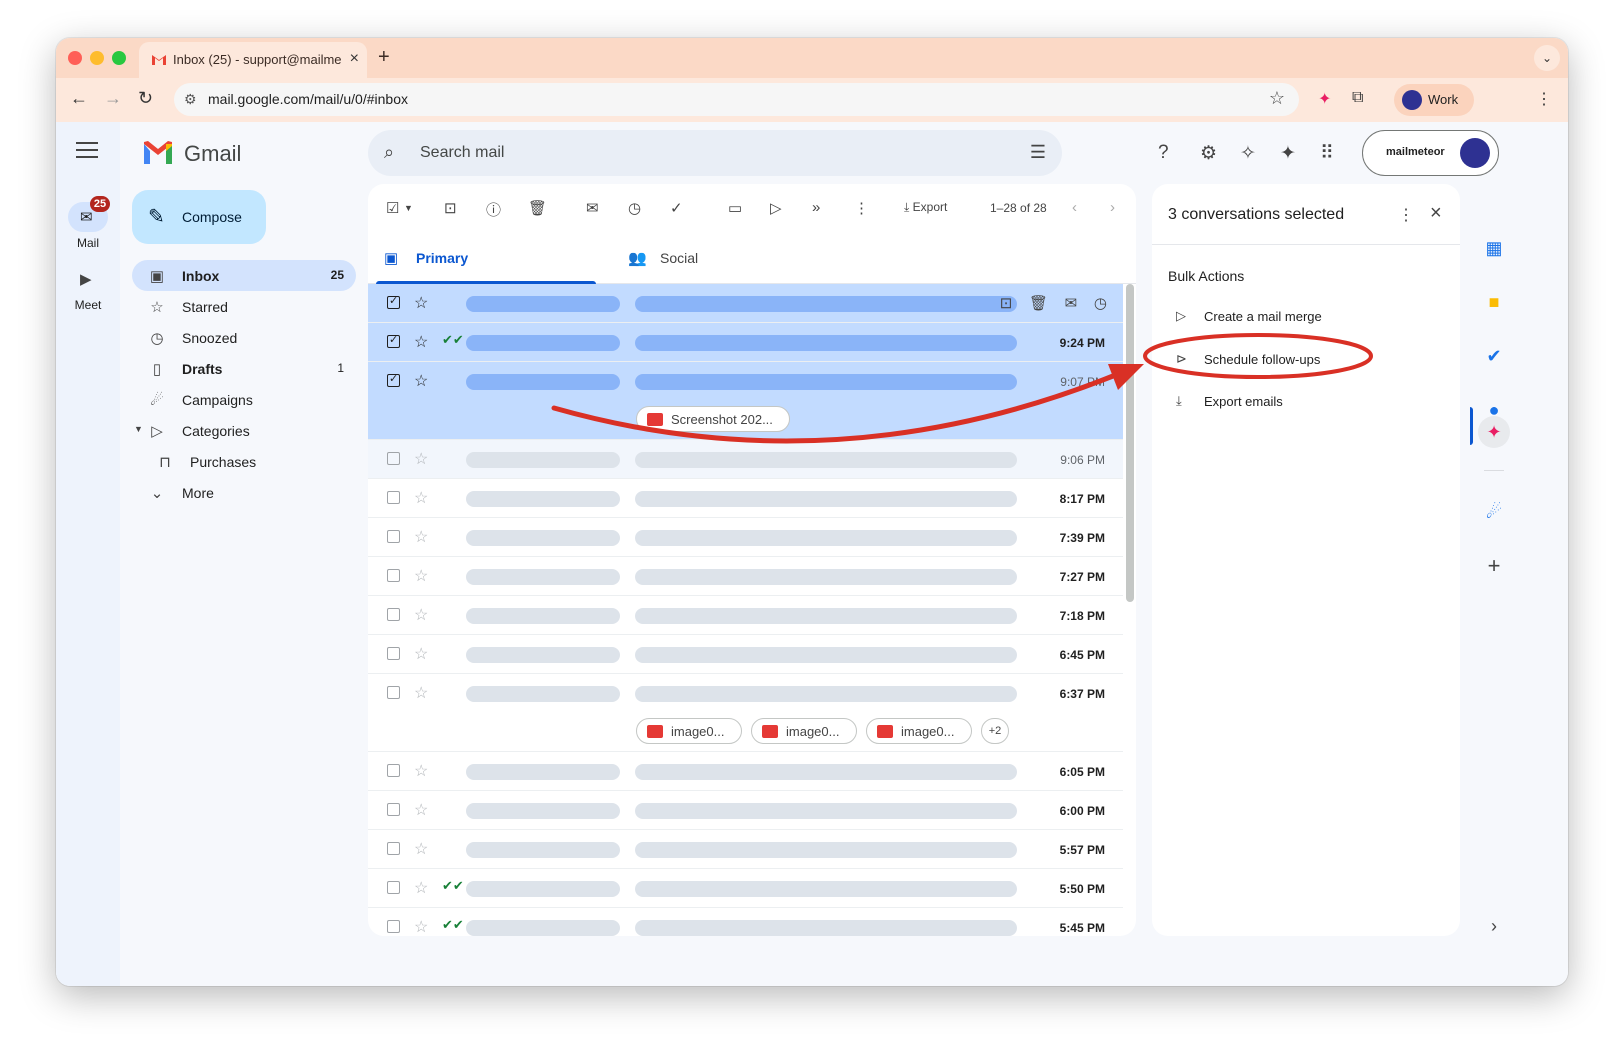  Describe the element at coordinates (450, 208) in the screenshot. I see `archive-icon: ⊡` at that location.